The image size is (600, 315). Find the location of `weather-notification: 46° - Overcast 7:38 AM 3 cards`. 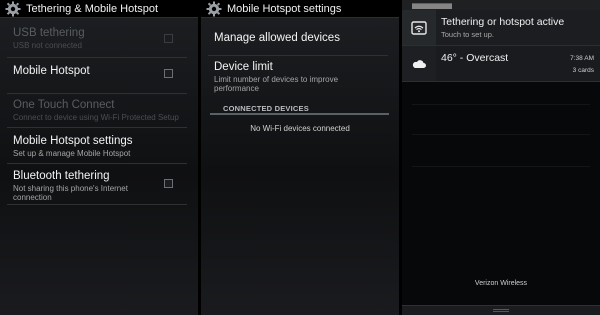

weather-notification: 46° - Overcast 7:38 AM 3 cards is located at coordinates (501, 64).